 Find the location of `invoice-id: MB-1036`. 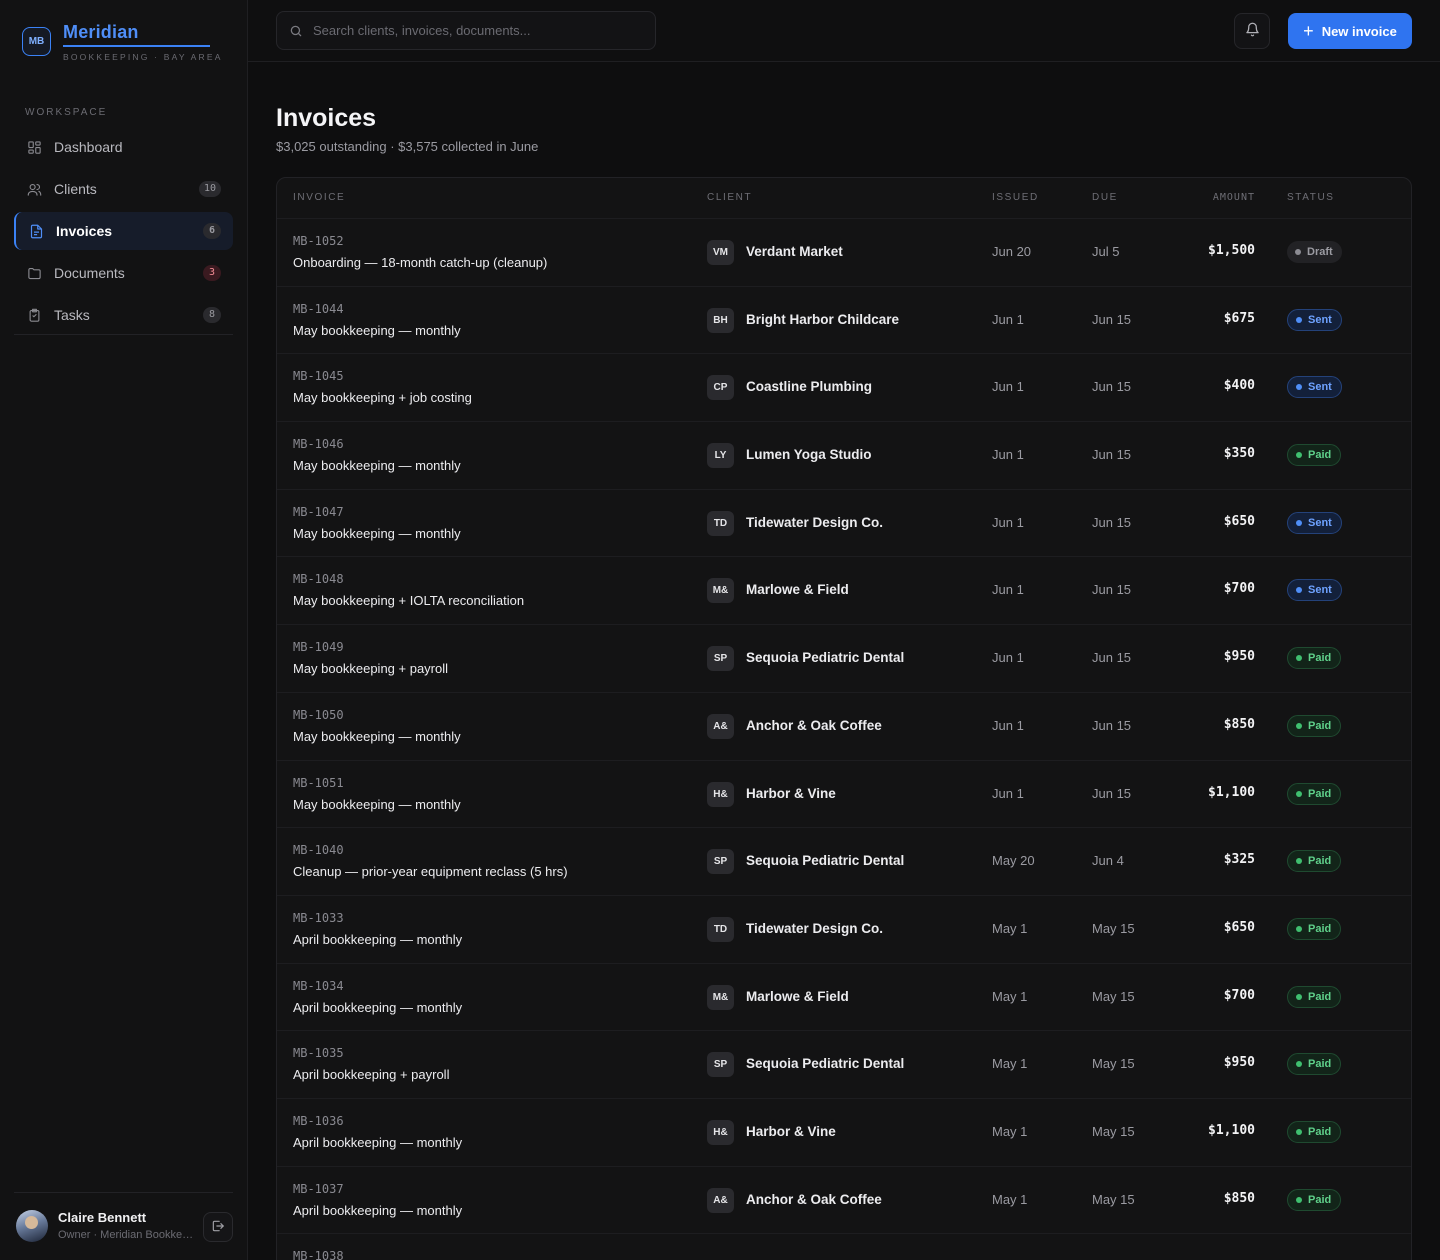

invoice-id: MB-1036 is located at coordinates (318, 1121).